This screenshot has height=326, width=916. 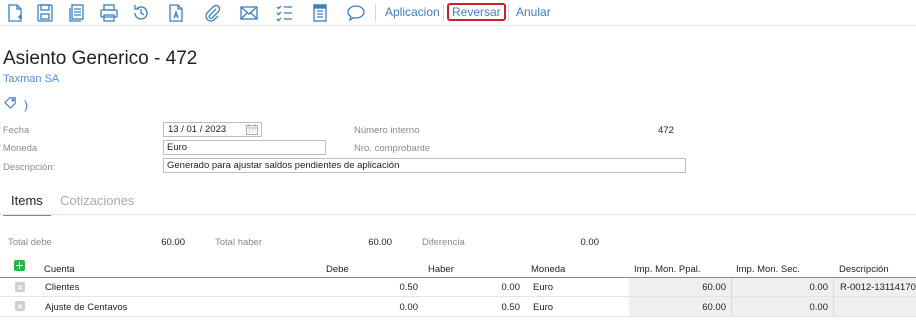 I want to click on page-title: Asiento Generico - 472, so click(x=100, y=58).